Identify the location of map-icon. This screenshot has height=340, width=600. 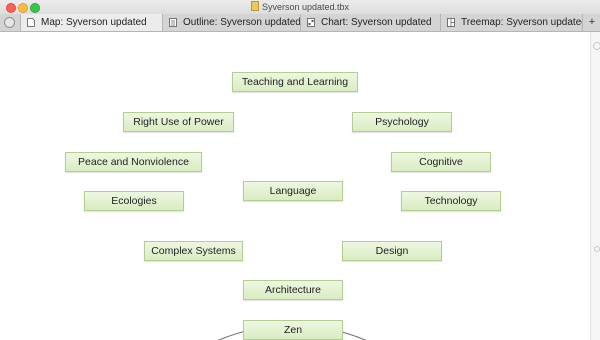
(31, 22).